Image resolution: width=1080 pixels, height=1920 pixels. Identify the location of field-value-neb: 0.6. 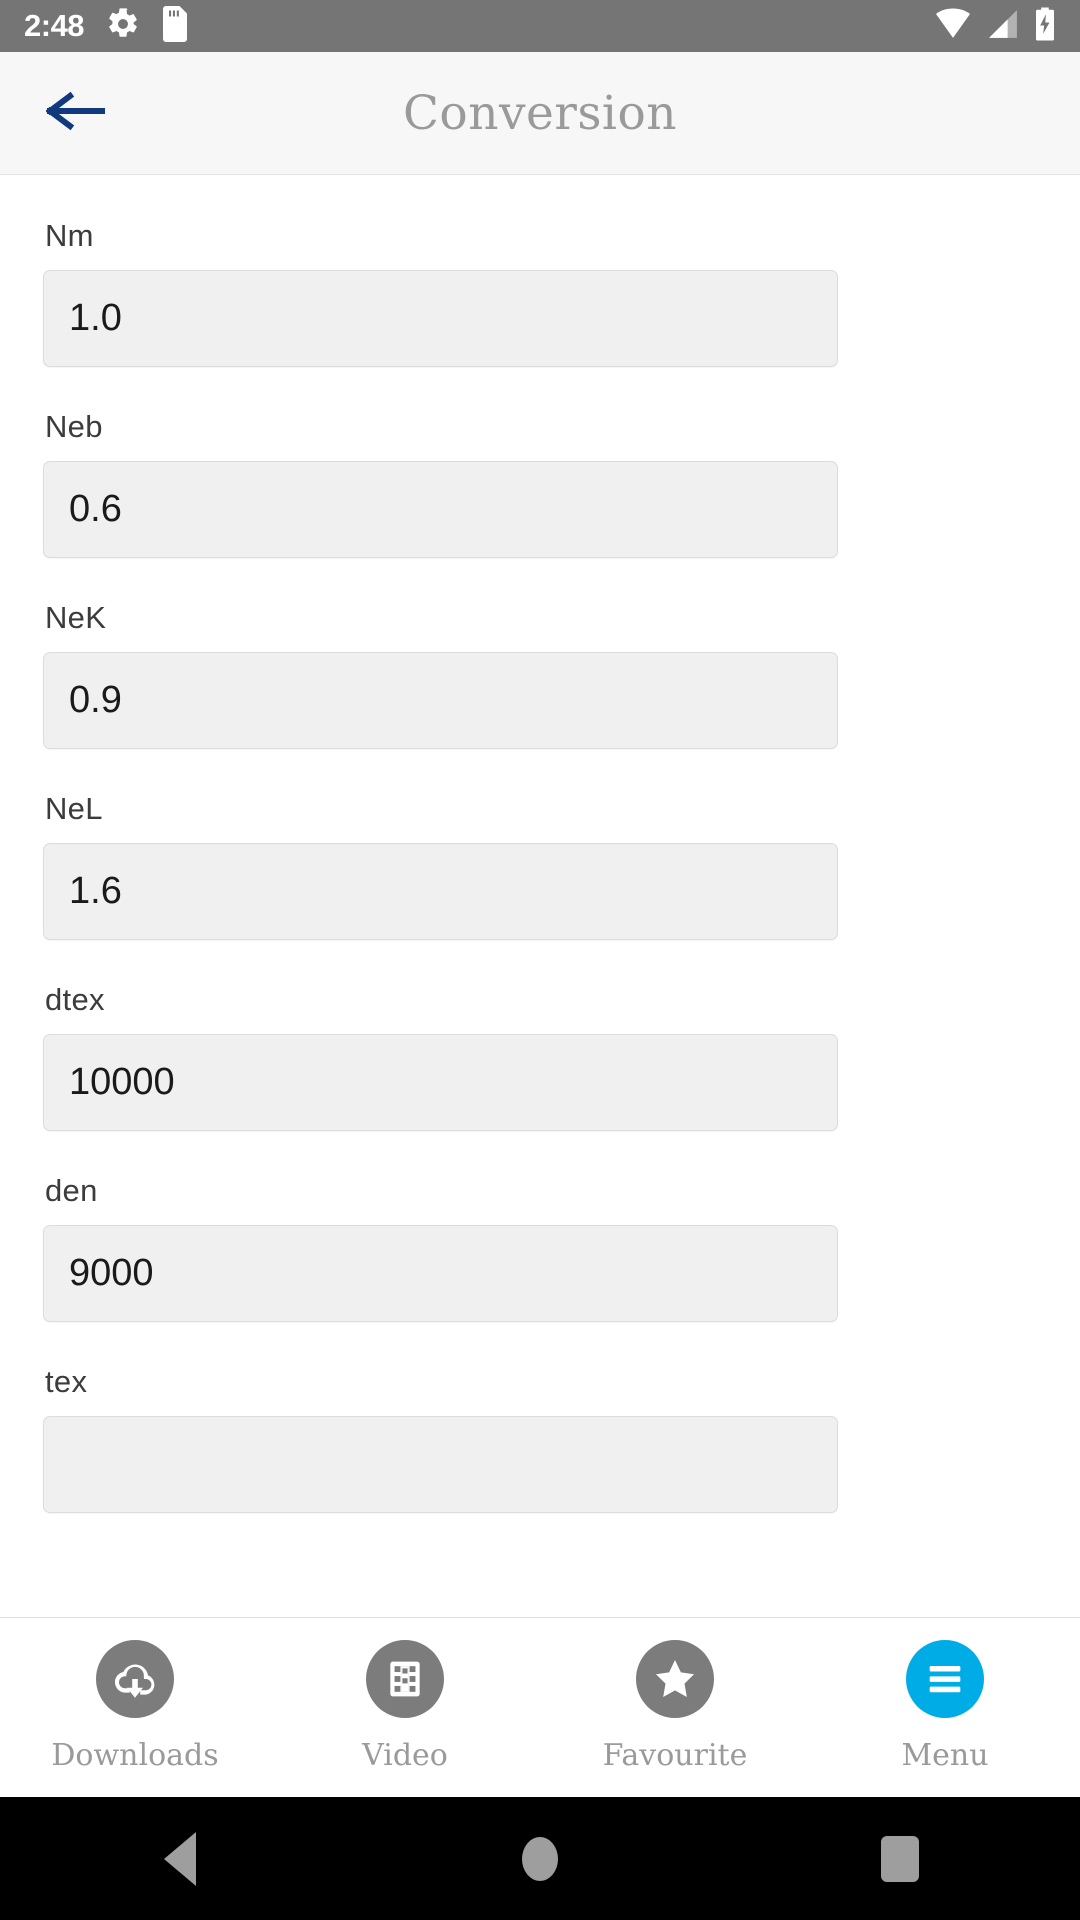
(95, 509).